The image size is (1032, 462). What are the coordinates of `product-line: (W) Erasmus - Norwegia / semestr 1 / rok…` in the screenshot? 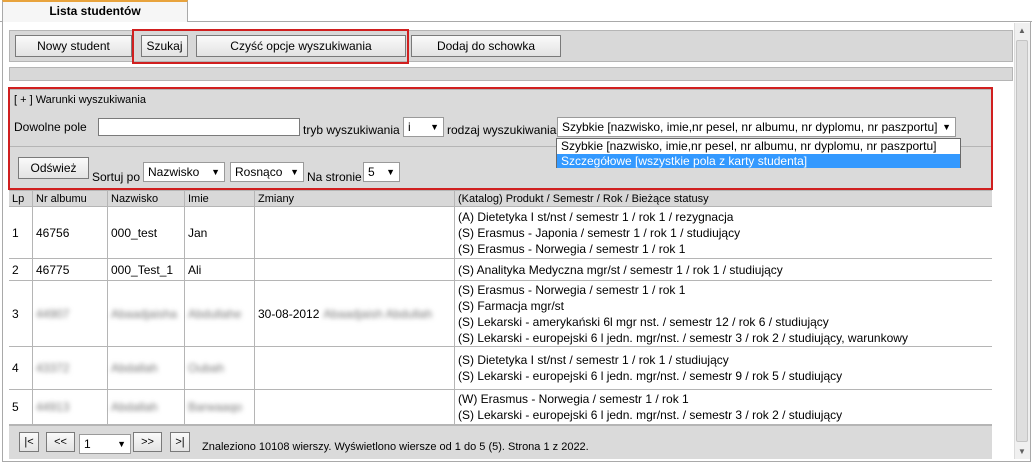 It's located at (573, 399).